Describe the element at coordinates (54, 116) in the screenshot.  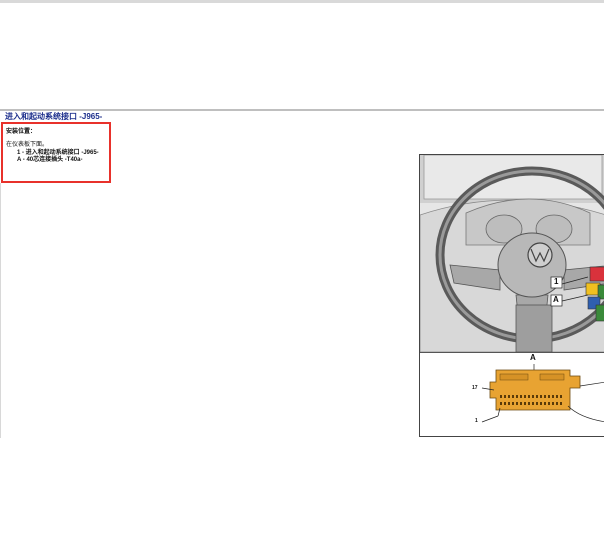
I see `page-title: 进入和起动系统接口 -J965-` at that location.